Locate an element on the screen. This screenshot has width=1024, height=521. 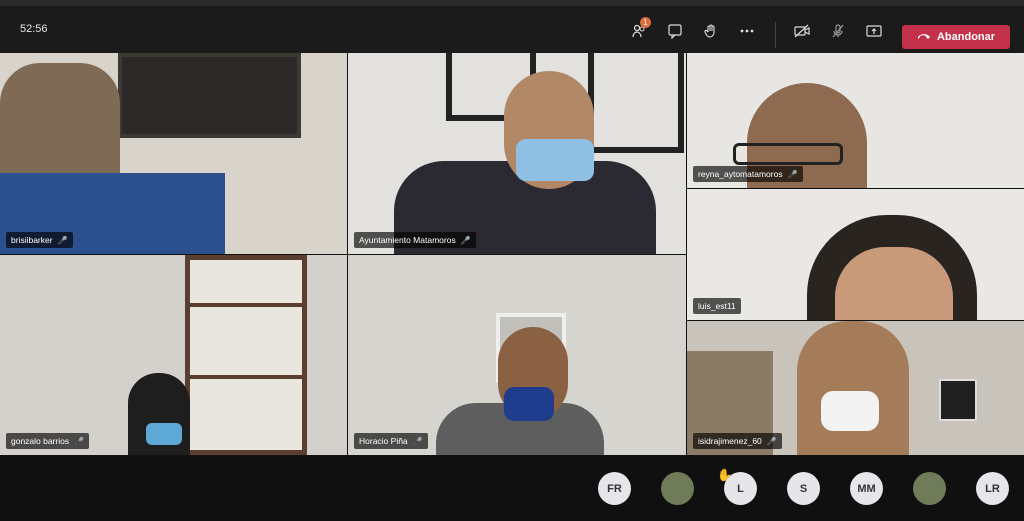
video-tile-2: Ayuntamiento Matamoros 🎤 is located at coordinates (517, 153).